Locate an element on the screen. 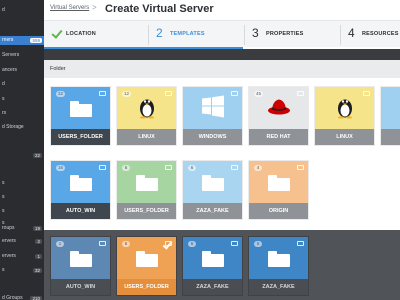 This screenshot has width=400, height=300. tile-label: SLA is located at coordinates (390, 137).